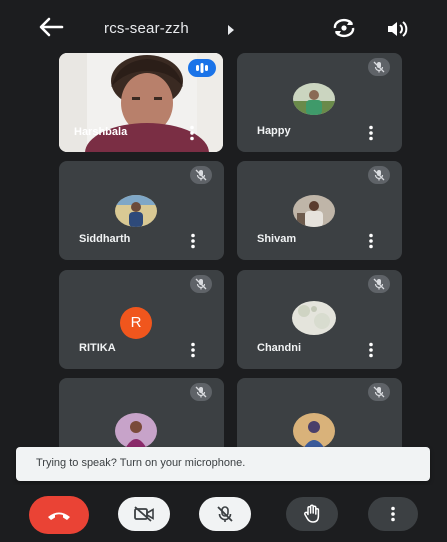 The height and width of the screenshot is (542, 447). Describe the element at coordinates (223, 25) in the screenshot. I see `top-bar: rcs-sear-zzh` at that location.